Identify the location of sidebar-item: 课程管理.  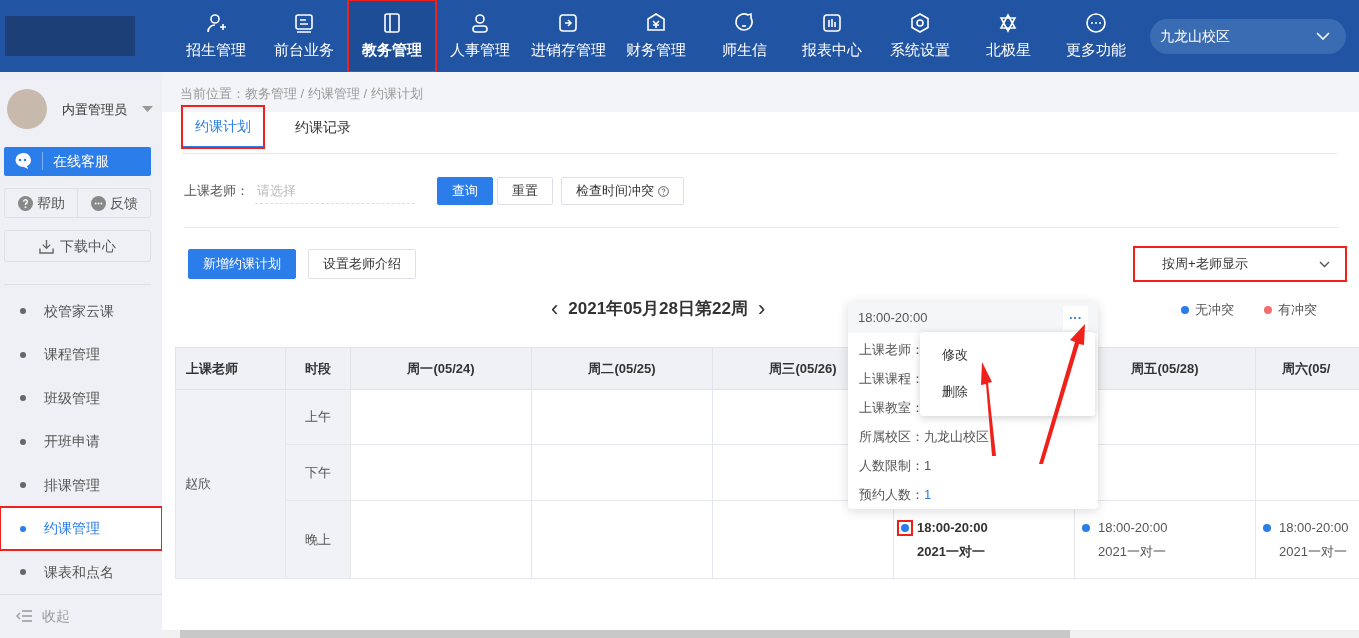
(81, 354).